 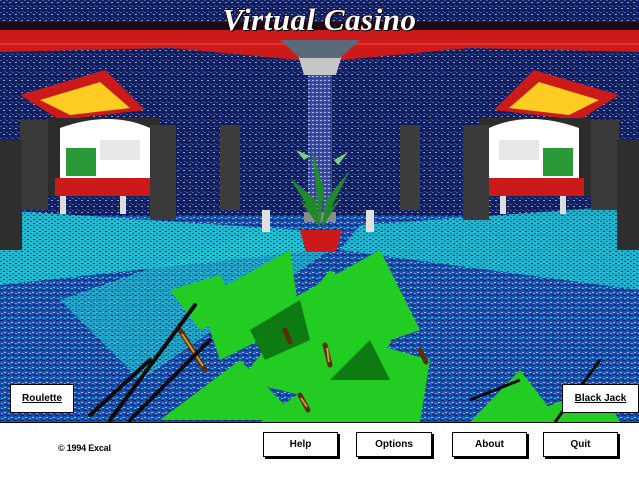 I want to click on bottom-panel: © 1994 Excal Help Options About Quit, so click(x=319, y=452).